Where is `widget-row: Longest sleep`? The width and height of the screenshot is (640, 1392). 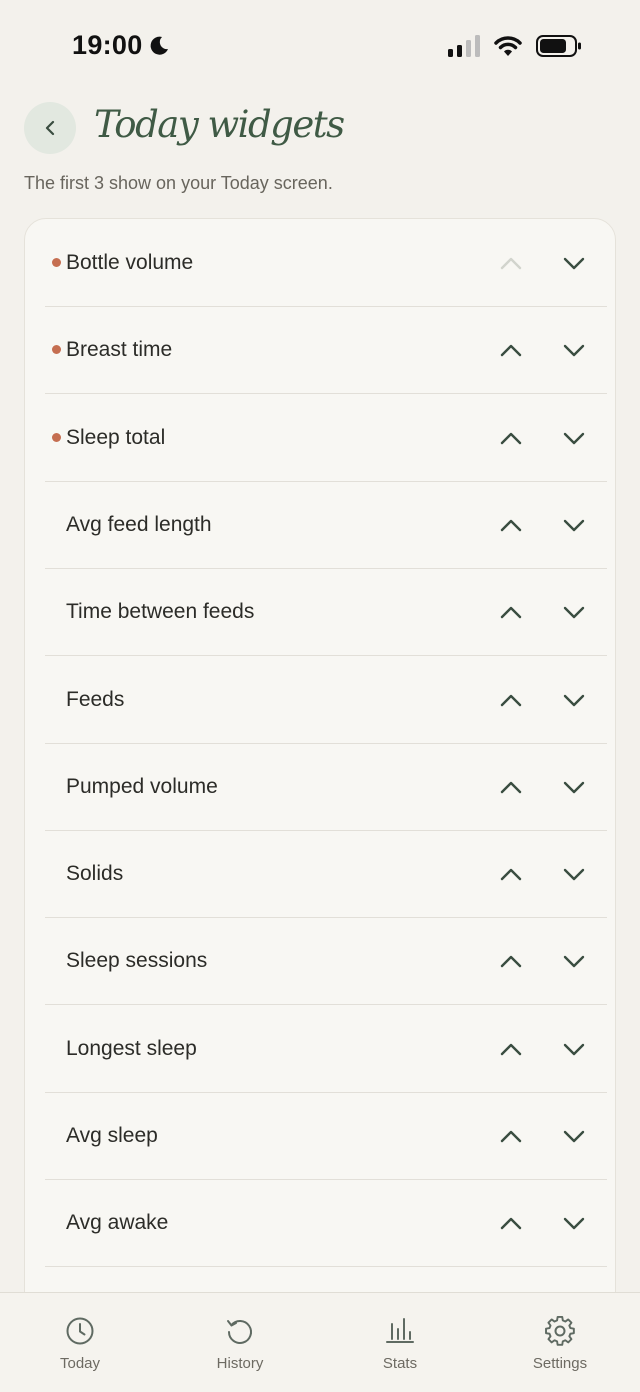 widget-row: Longest sleep is located at coordinates (326, 1049).